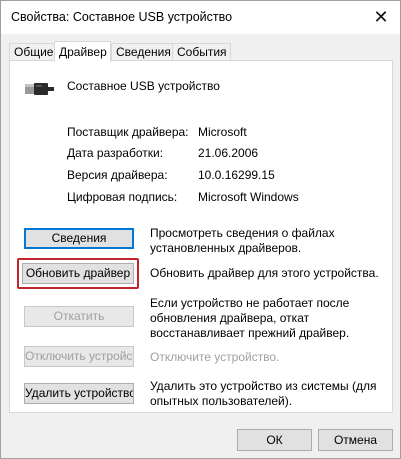 The height and width of the screenshot is (459, 401). Describe the element at coordinates (117, 175) in the screenshot. I see `version-label: Версия драйвера:` at that location.